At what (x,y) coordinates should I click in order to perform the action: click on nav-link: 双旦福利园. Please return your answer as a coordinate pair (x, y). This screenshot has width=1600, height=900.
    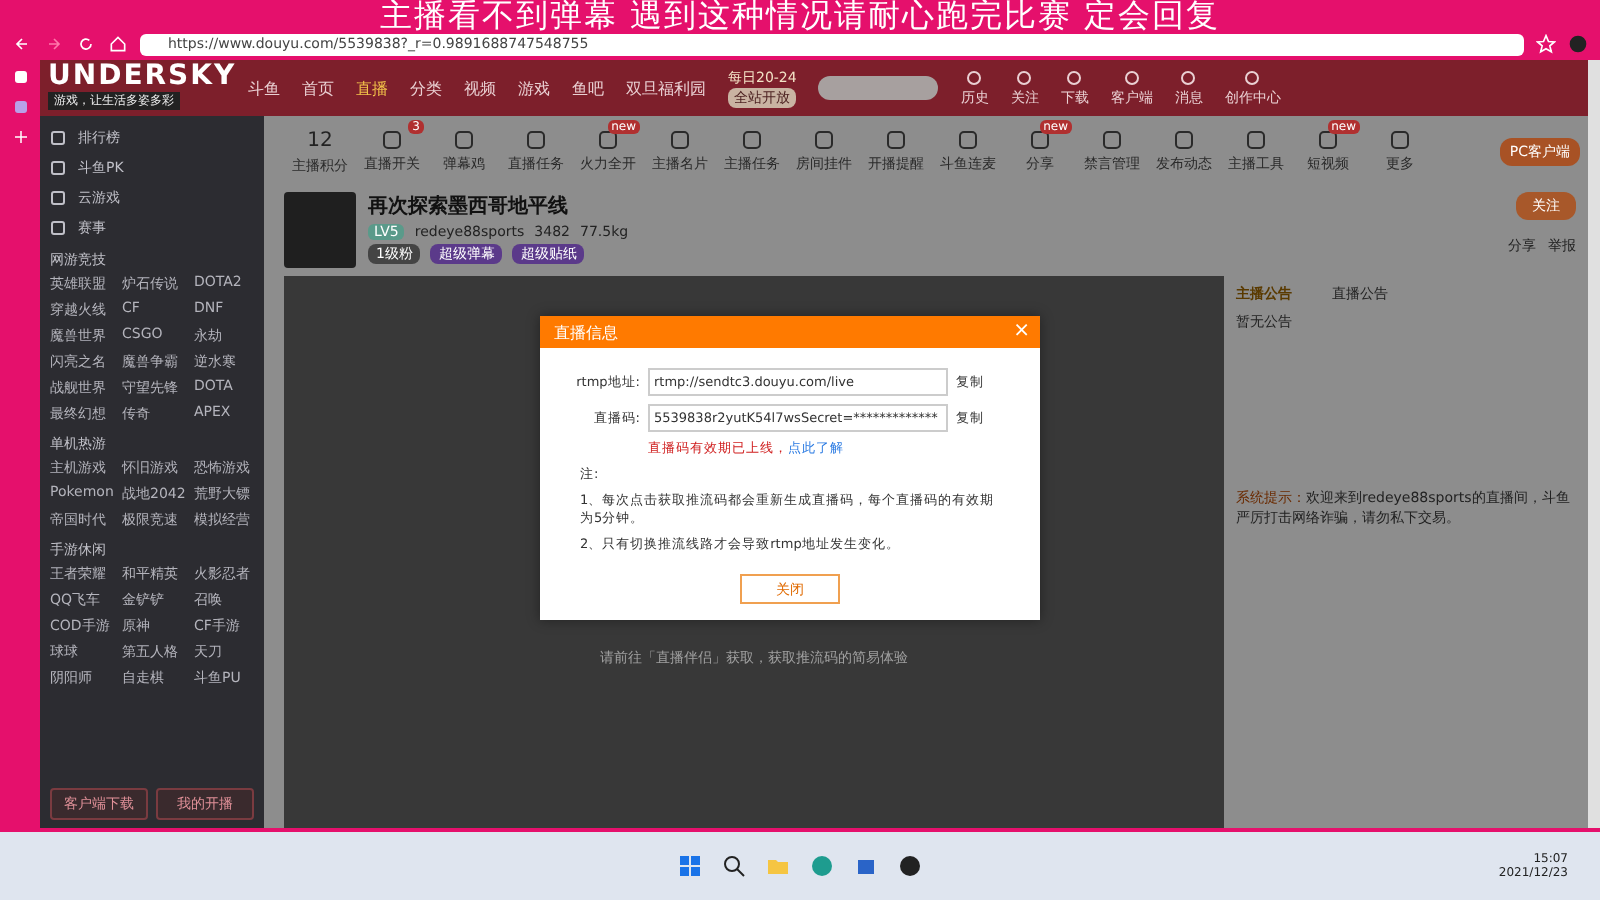
    Looking at the image, I should click on (666, 88).